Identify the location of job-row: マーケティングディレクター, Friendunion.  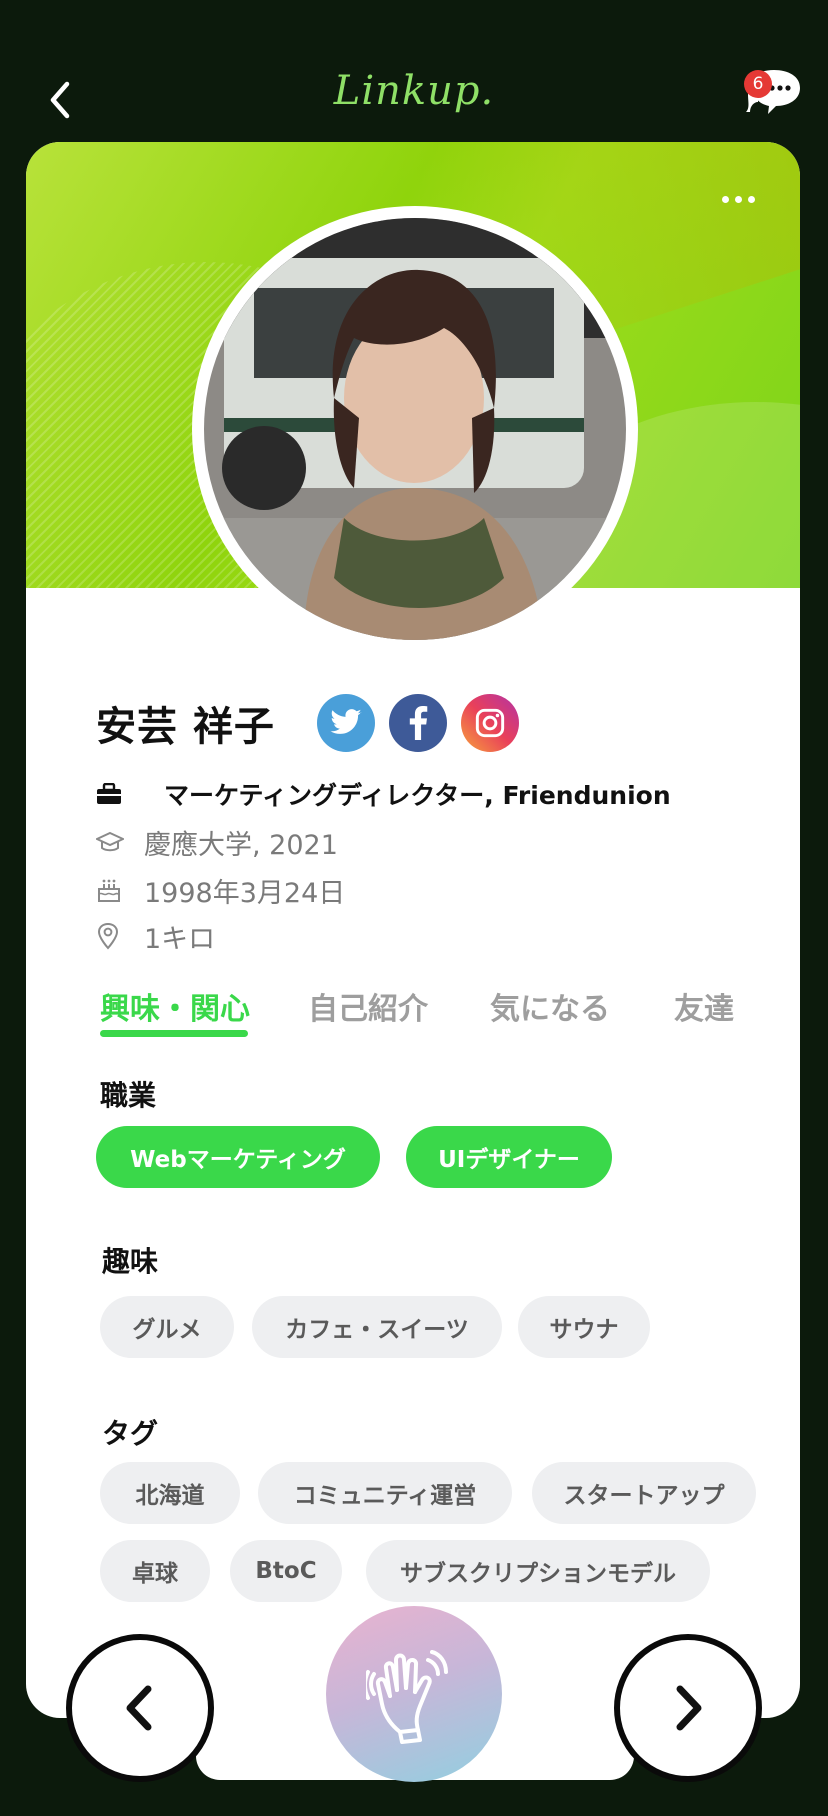
(383, 794).